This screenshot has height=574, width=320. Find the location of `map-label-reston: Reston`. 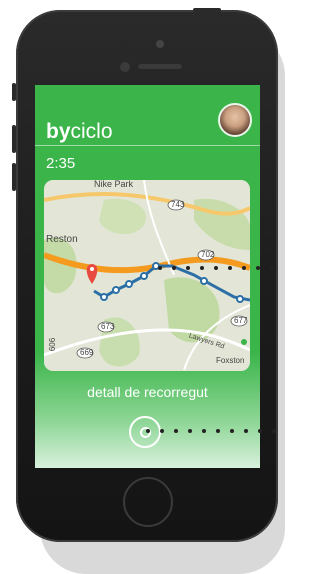

map-label-reston: Reston is located at coordinates (62, 239).